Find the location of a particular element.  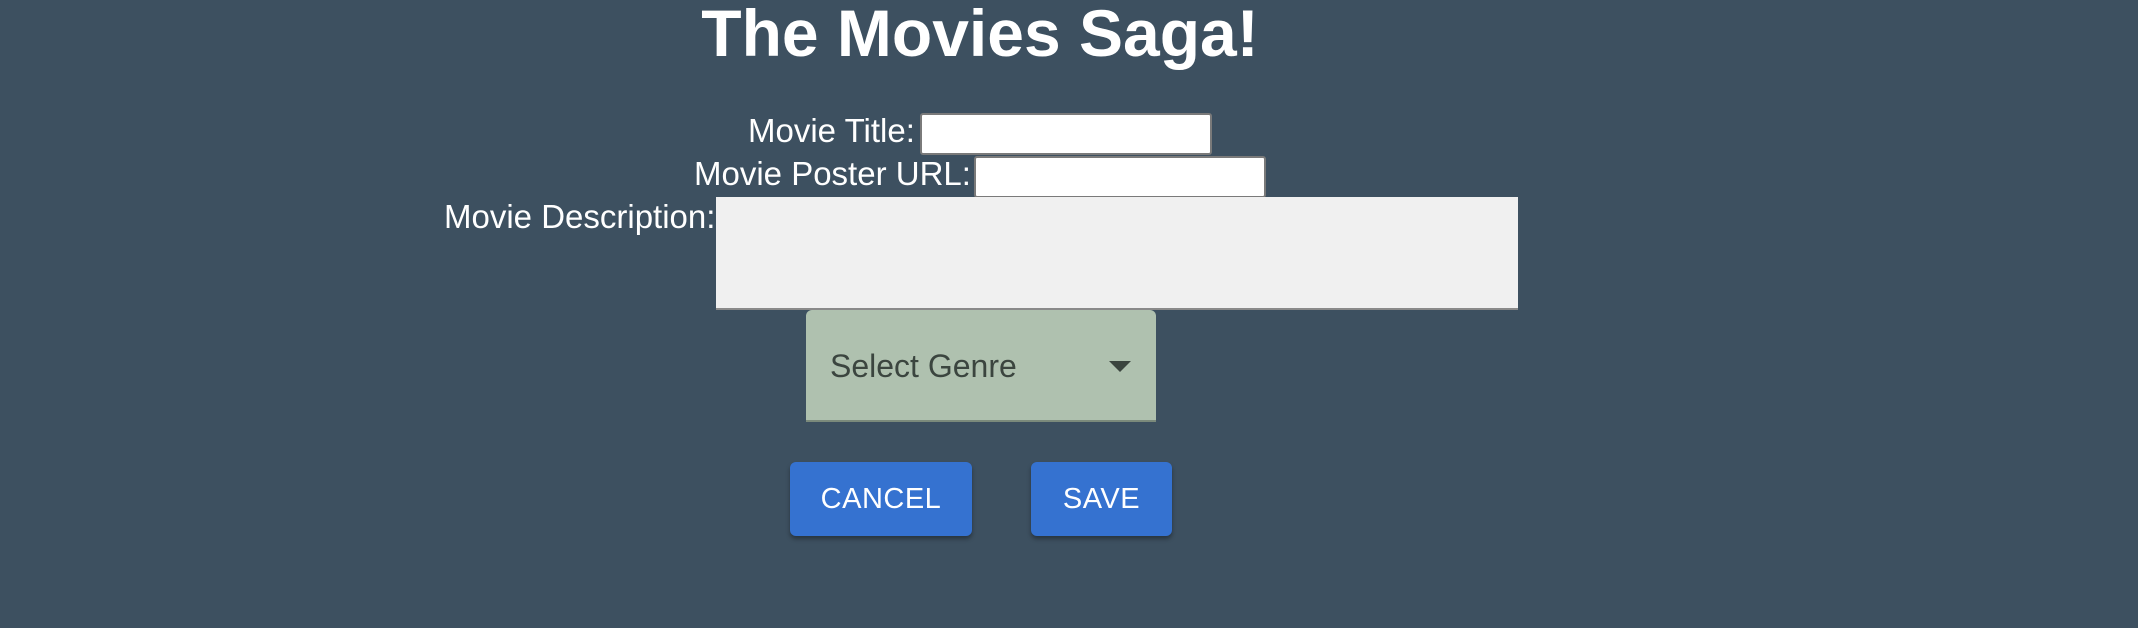

cancel-button: CANCEL is located at coordinates (881, 499).